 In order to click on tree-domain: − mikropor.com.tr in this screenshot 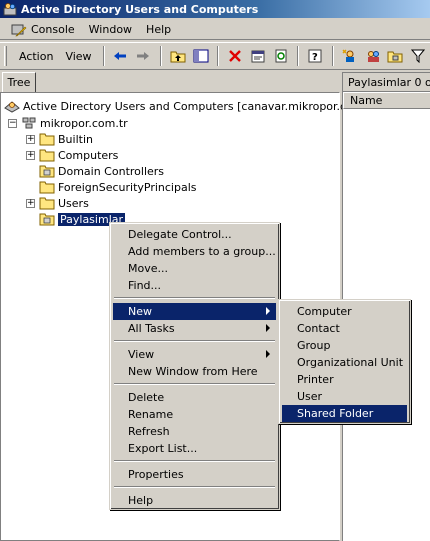, I will do `click(68, 123)`.